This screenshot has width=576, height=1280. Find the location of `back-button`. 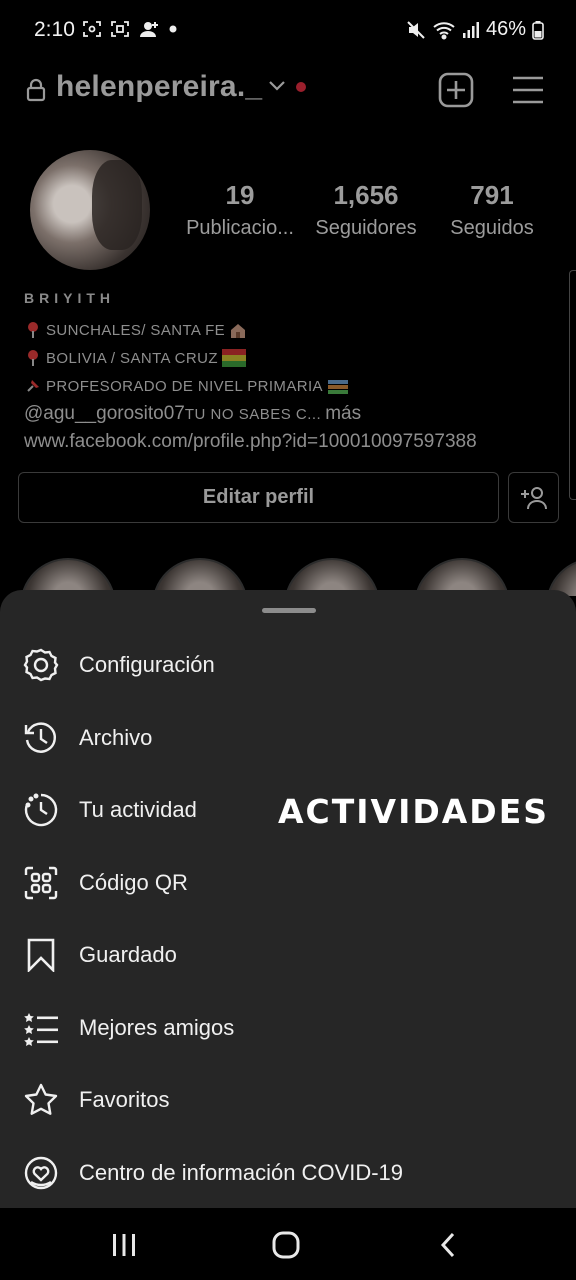

back-button is located at coordinates (448, 1245).